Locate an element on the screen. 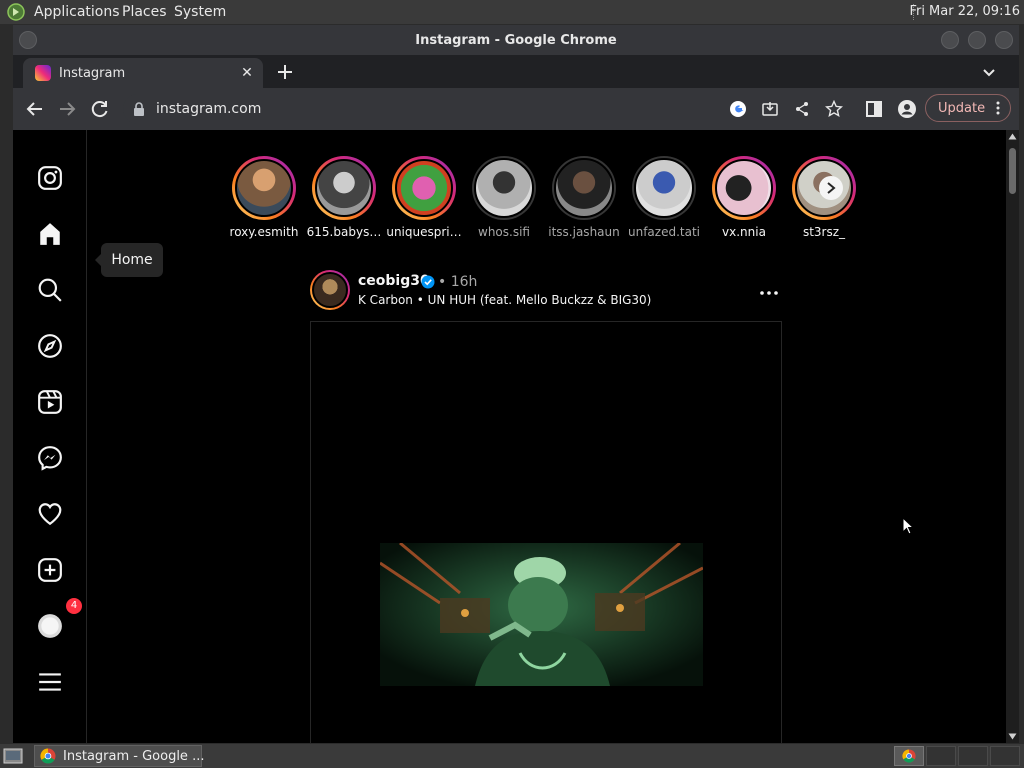 The image size is (1024, 768). install-app-icon is located at coordinates (770, 109).